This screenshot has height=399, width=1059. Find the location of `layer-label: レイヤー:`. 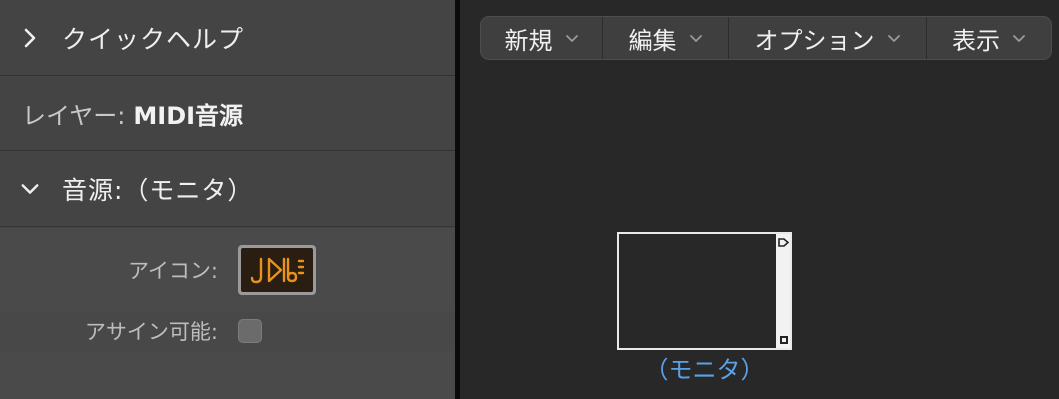

layer-label: レイヤー: is located at coordinates (74, 116).